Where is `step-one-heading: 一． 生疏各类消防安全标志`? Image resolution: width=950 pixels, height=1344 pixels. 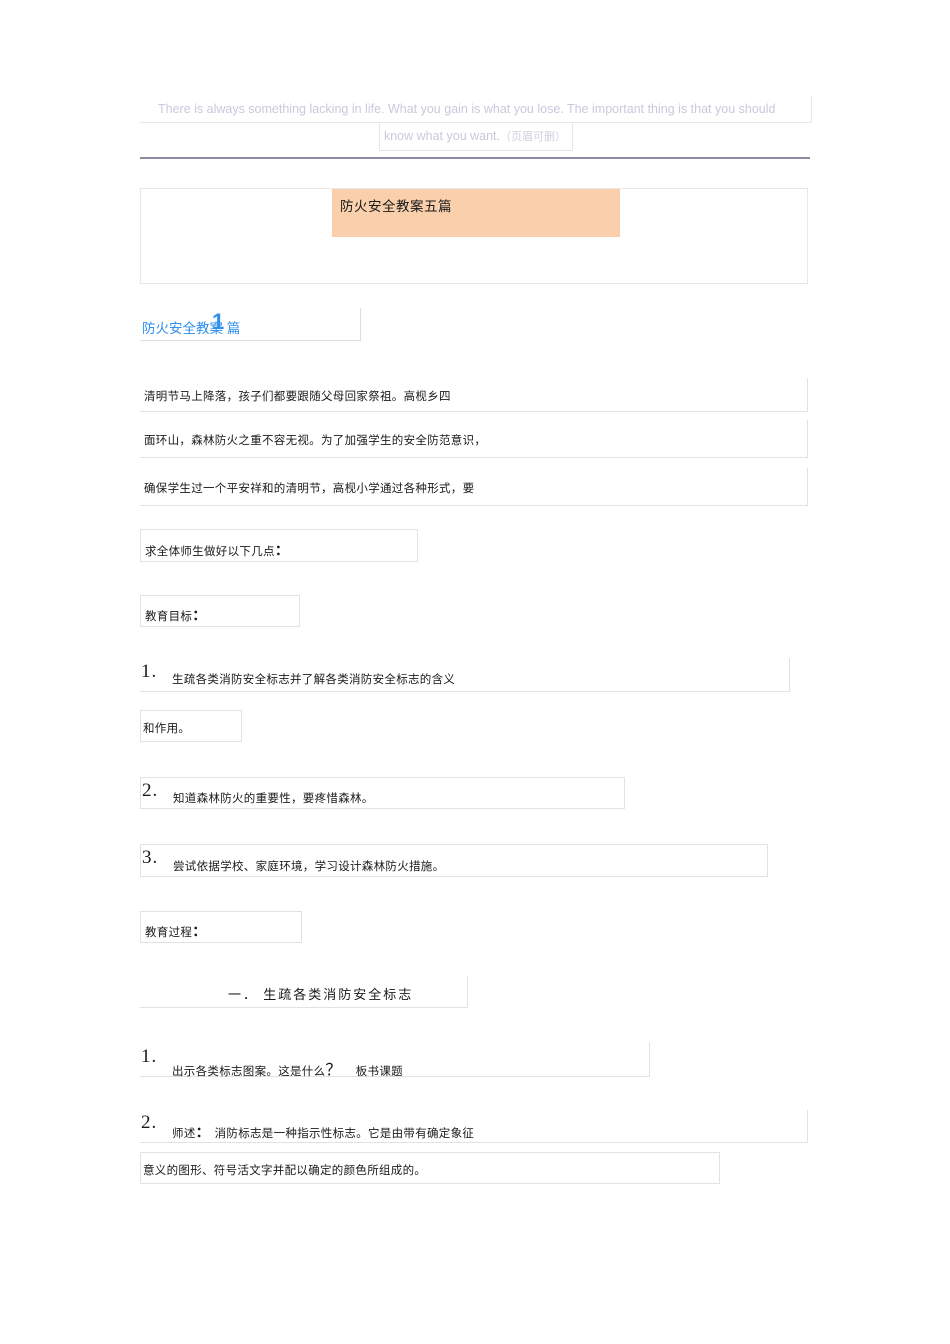 step-one-heading: 一． 生疏各类消防安全标志 is located at coordinates (321, 994).